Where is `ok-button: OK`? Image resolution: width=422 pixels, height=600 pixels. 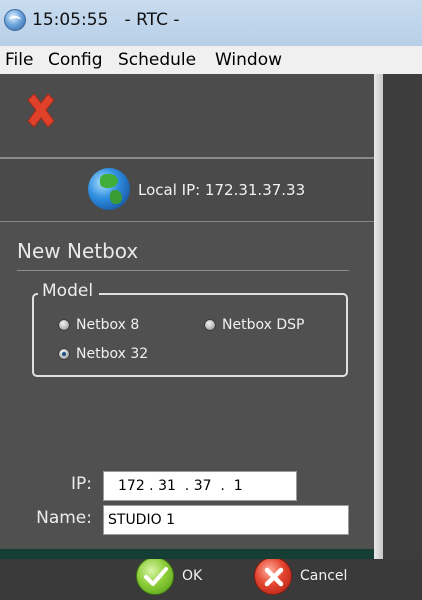 ok-button: OK is located at coordinates (169, 576).